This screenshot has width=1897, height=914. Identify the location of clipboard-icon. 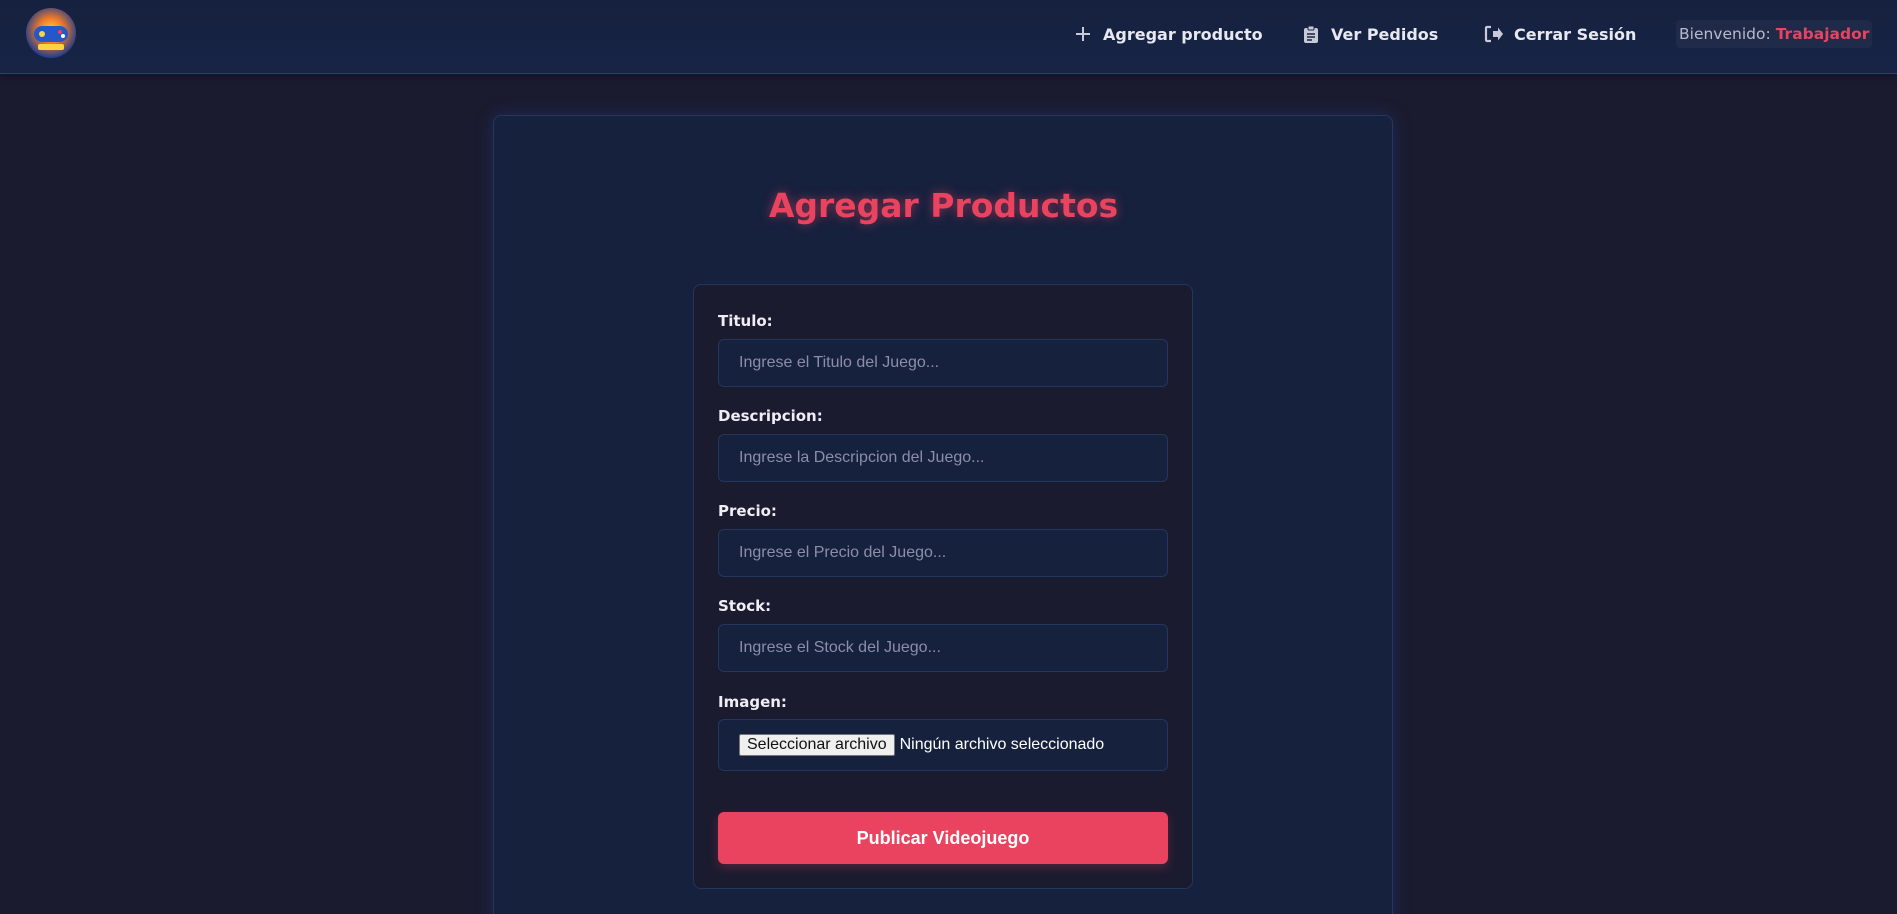
(1311, 34).